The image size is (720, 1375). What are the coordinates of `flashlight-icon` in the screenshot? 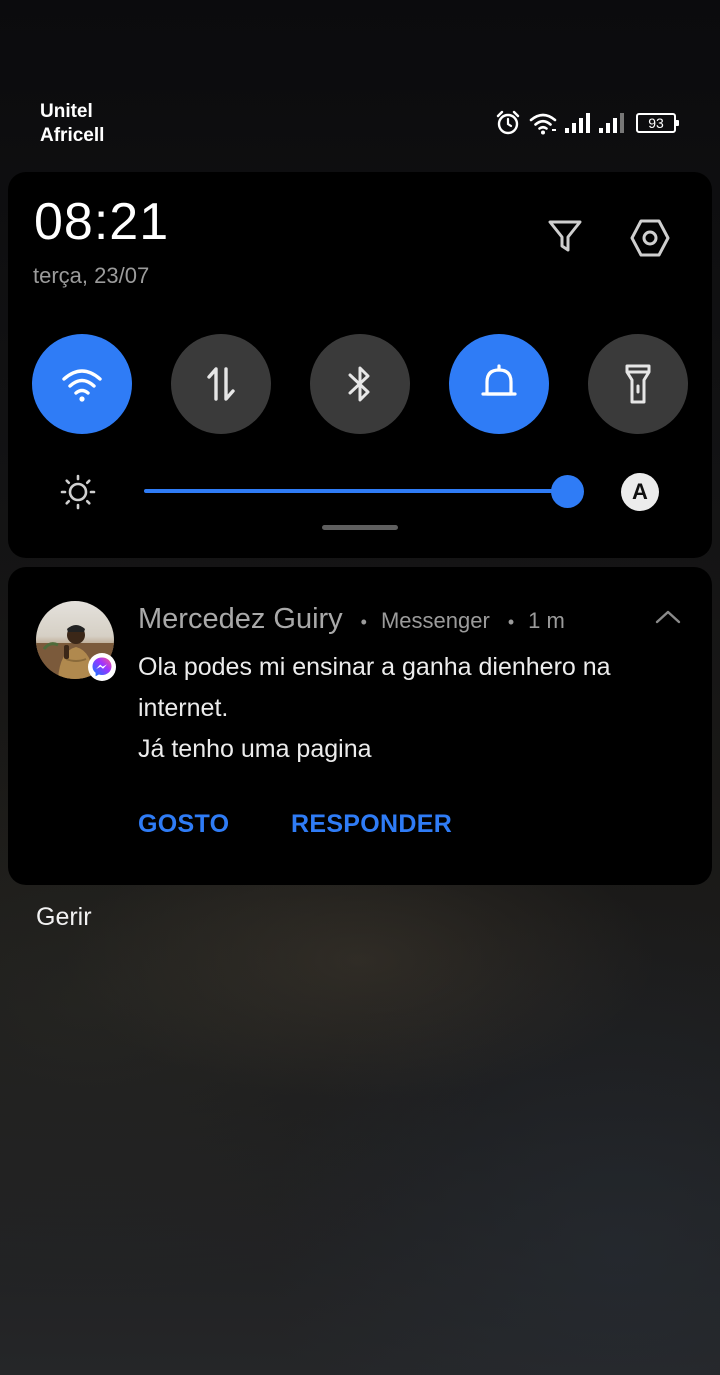 It's located at (638, 384).